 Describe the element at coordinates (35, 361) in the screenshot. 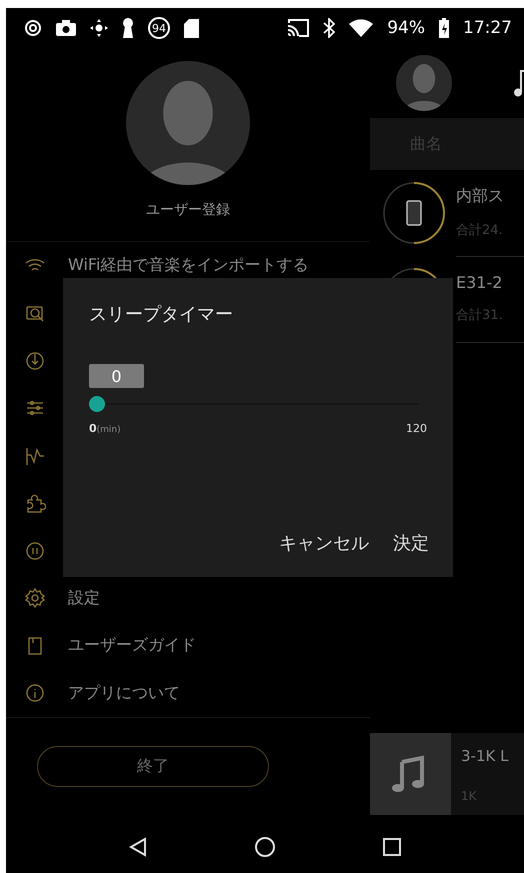

I see `download-icon` at that location.